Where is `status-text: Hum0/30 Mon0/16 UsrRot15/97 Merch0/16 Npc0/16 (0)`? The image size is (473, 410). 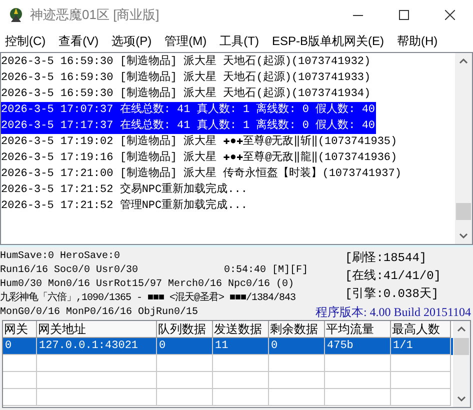 status-text: Hum0/30 Mon0/16 UsrRot15/97 Merch0/16 Npc0/16 (0) is located at coordinates (147, 285).